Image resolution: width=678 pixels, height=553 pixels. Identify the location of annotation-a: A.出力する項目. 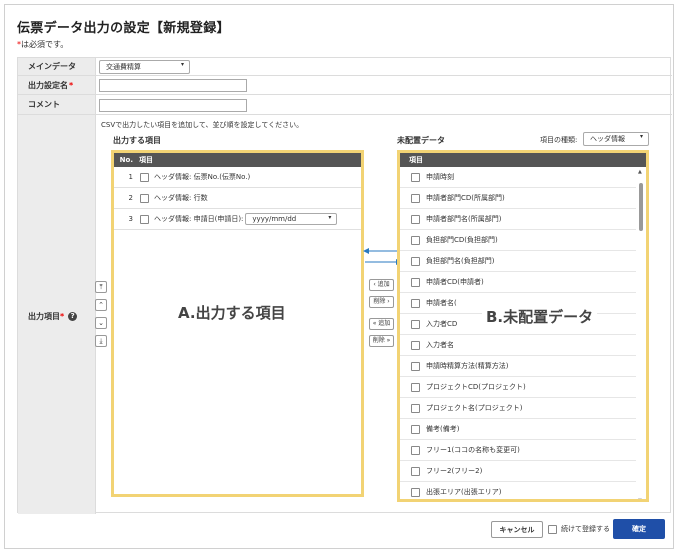
(232, 313).